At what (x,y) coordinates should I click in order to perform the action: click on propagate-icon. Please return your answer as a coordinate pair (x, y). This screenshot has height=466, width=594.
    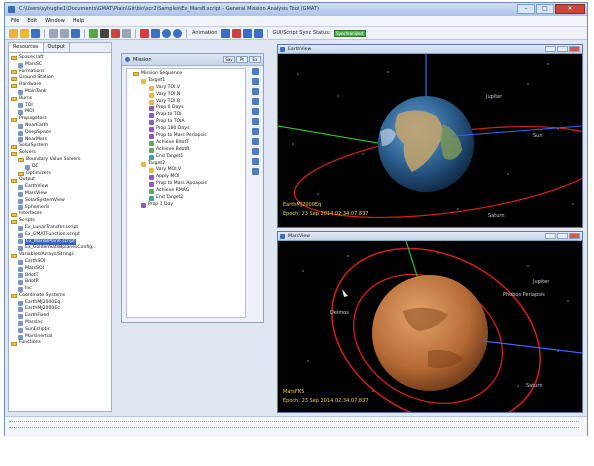
    Looking at the image, I should click on (255, 81).